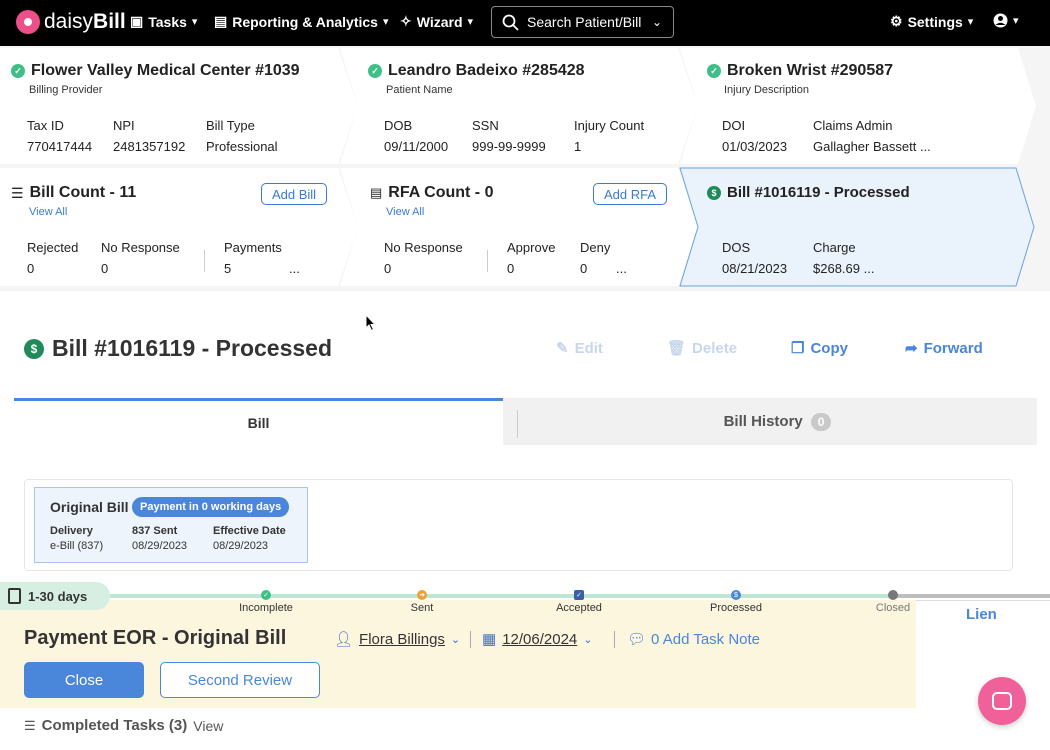 The width and height of the screenshot is (1050, 750). Describe the element at coordinates (562, 348) in the screenshot. I see `pencil-icon: ✎` at that location.